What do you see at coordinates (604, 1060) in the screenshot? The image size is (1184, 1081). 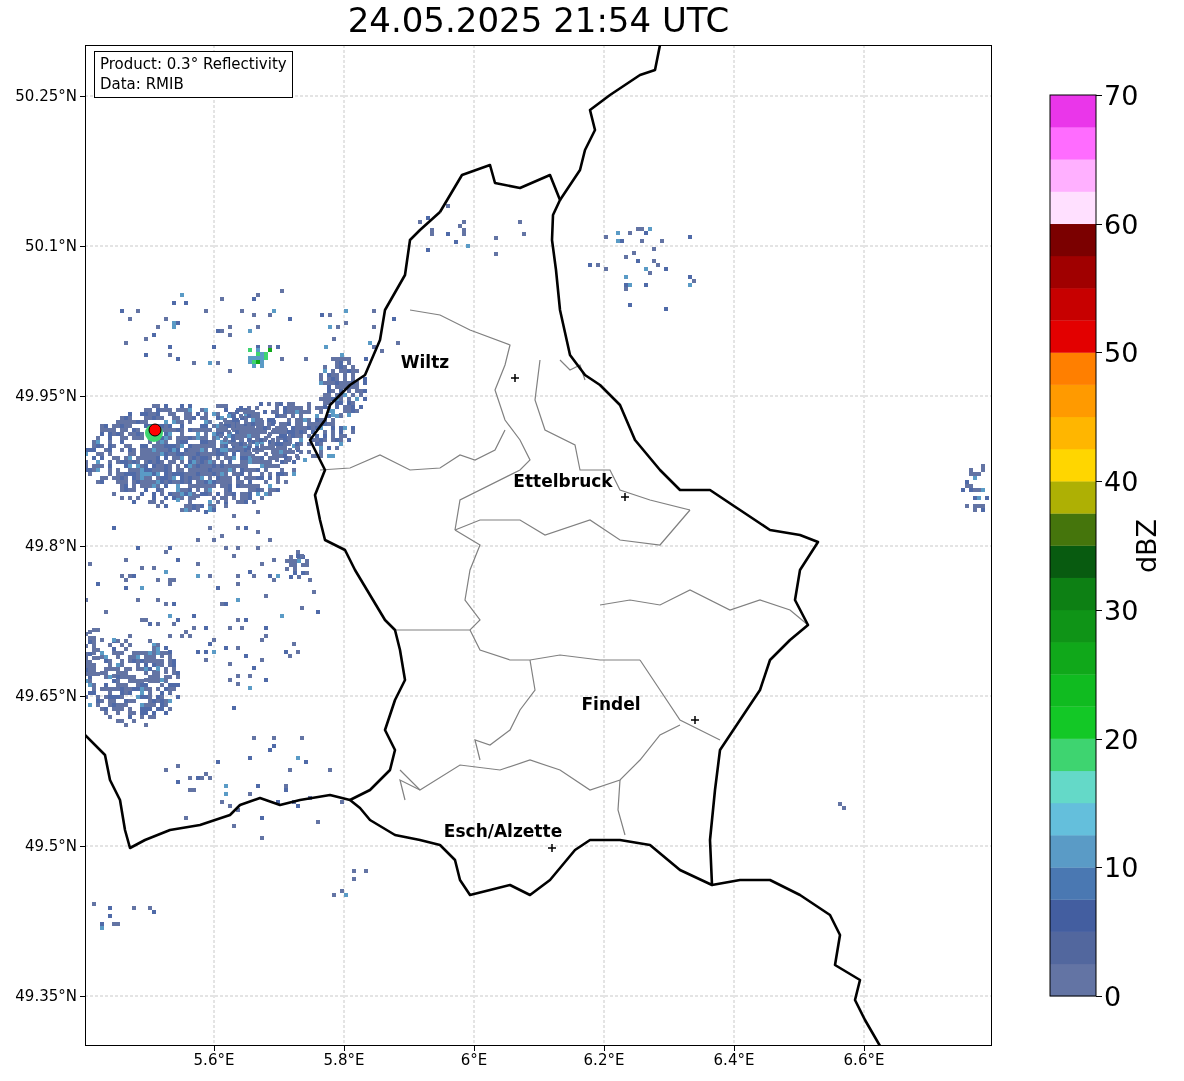 I see `longitude-tick-label: 6.2°E` at bounding box center [604, 1060].